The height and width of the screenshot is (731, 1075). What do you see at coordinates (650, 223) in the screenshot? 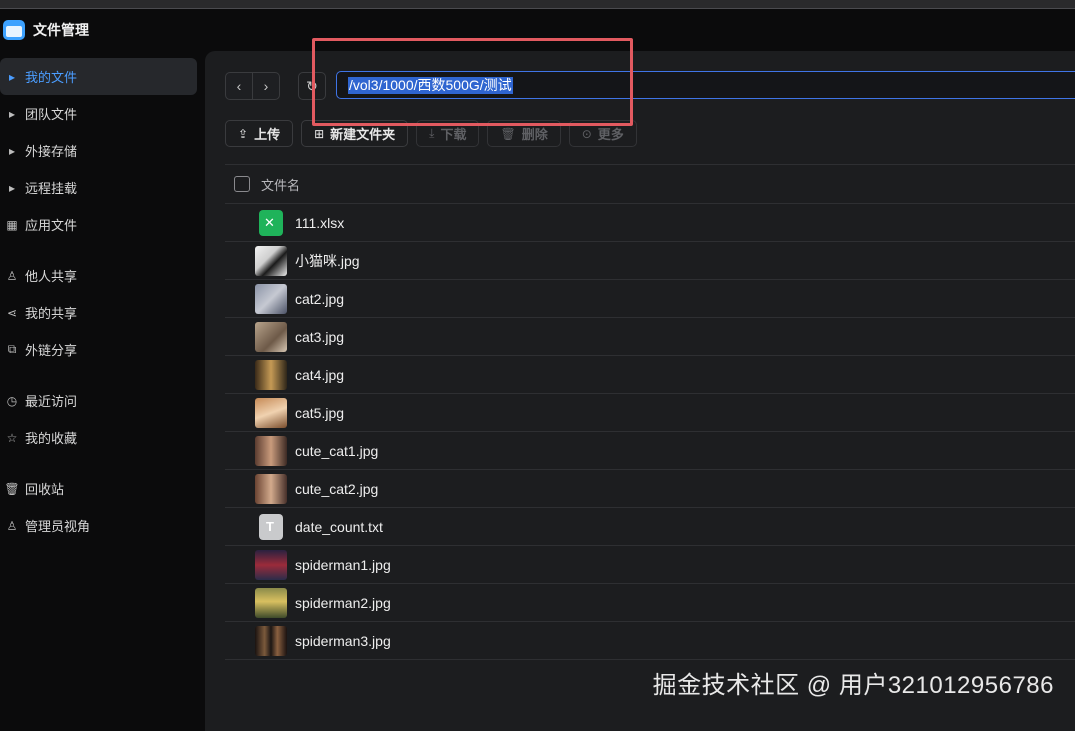
I see `table-row: 111.xlsx` at bounding box center [650, 223].